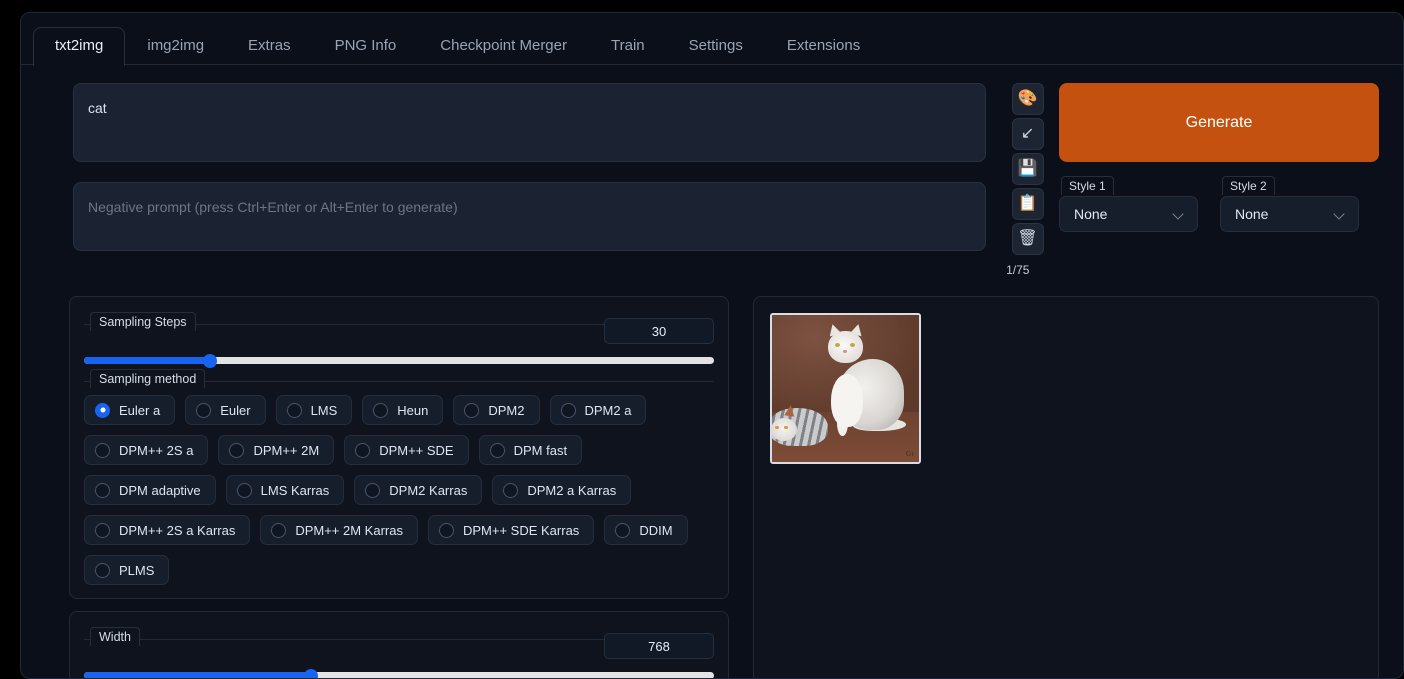 This screenshot has width=1404, height=679. What do you see at coordinates (156, 450) in the screenshot?
I see `sampler-option-label: DPM++ 2S a` at bounding box center [156, 450].